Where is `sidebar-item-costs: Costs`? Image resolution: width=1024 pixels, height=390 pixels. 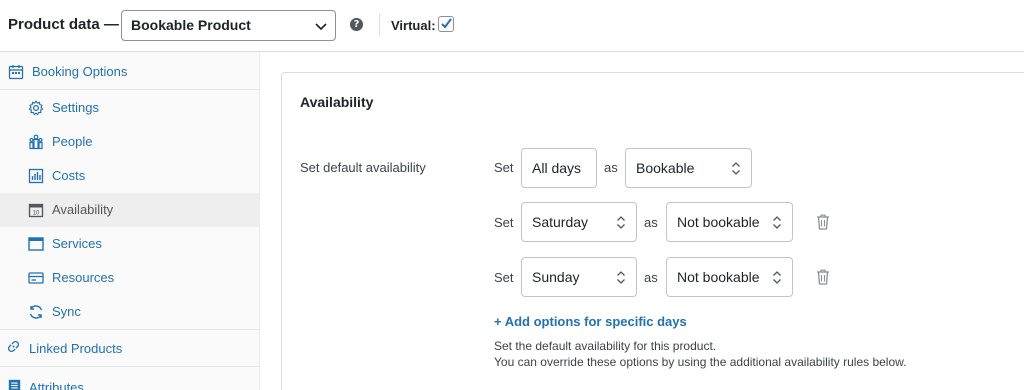 sidebar-item-costs: Costs is located at coordinates (129, 176).